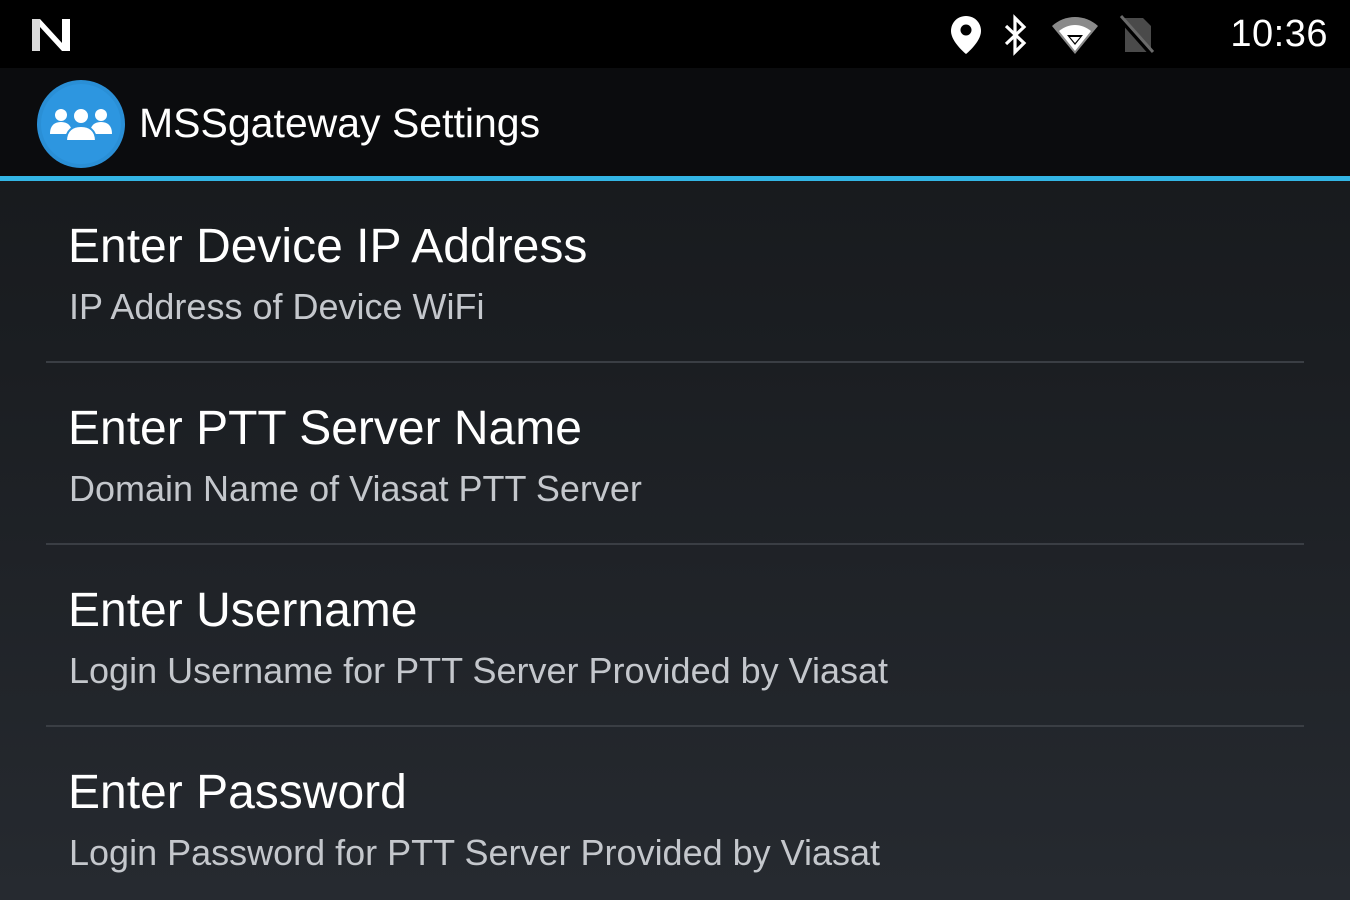  I want to click on group-users-icon, so click(81, 124).